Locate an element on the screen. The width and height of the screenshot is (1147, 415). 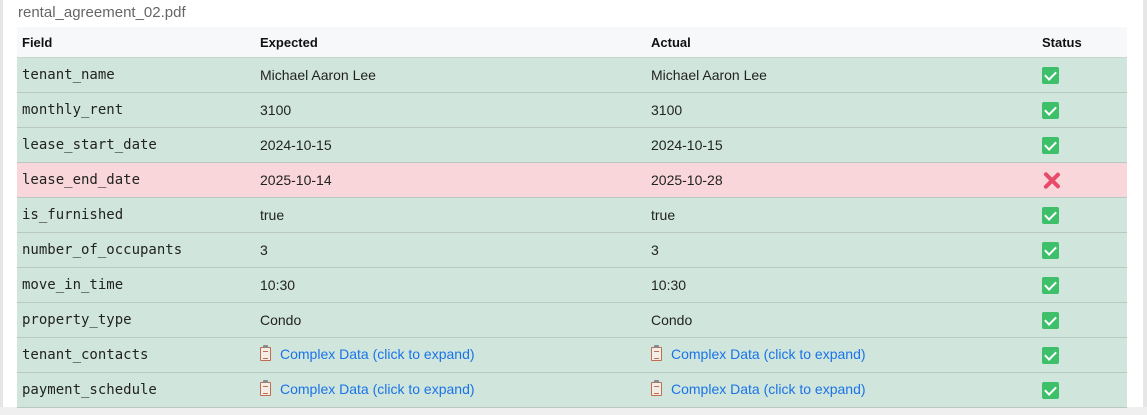
table-row: move_in_time 10:30 10:30 is located at coordinates (572, 285).